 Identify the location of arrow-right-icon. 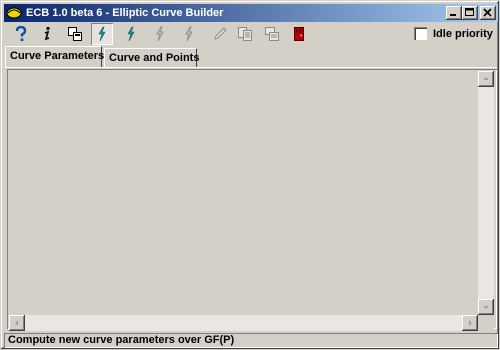
(470, 323).